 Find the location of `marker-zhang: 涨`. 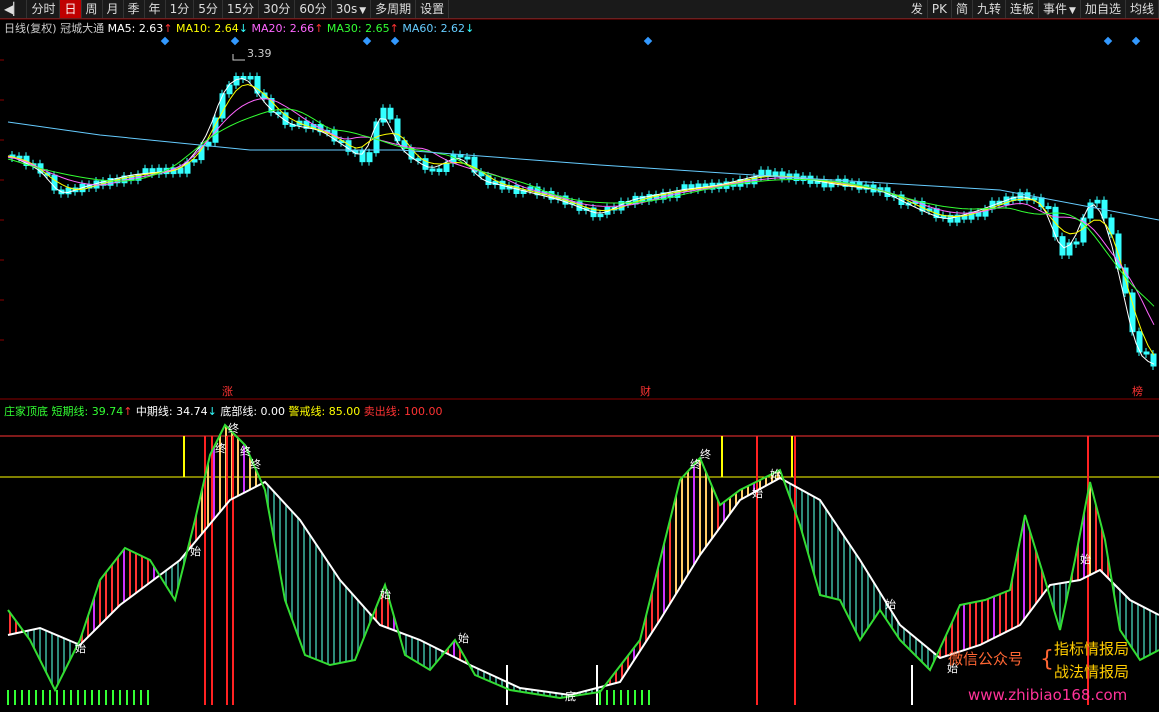

marker-zhang: 涨 is located at coordinates (227, 391).